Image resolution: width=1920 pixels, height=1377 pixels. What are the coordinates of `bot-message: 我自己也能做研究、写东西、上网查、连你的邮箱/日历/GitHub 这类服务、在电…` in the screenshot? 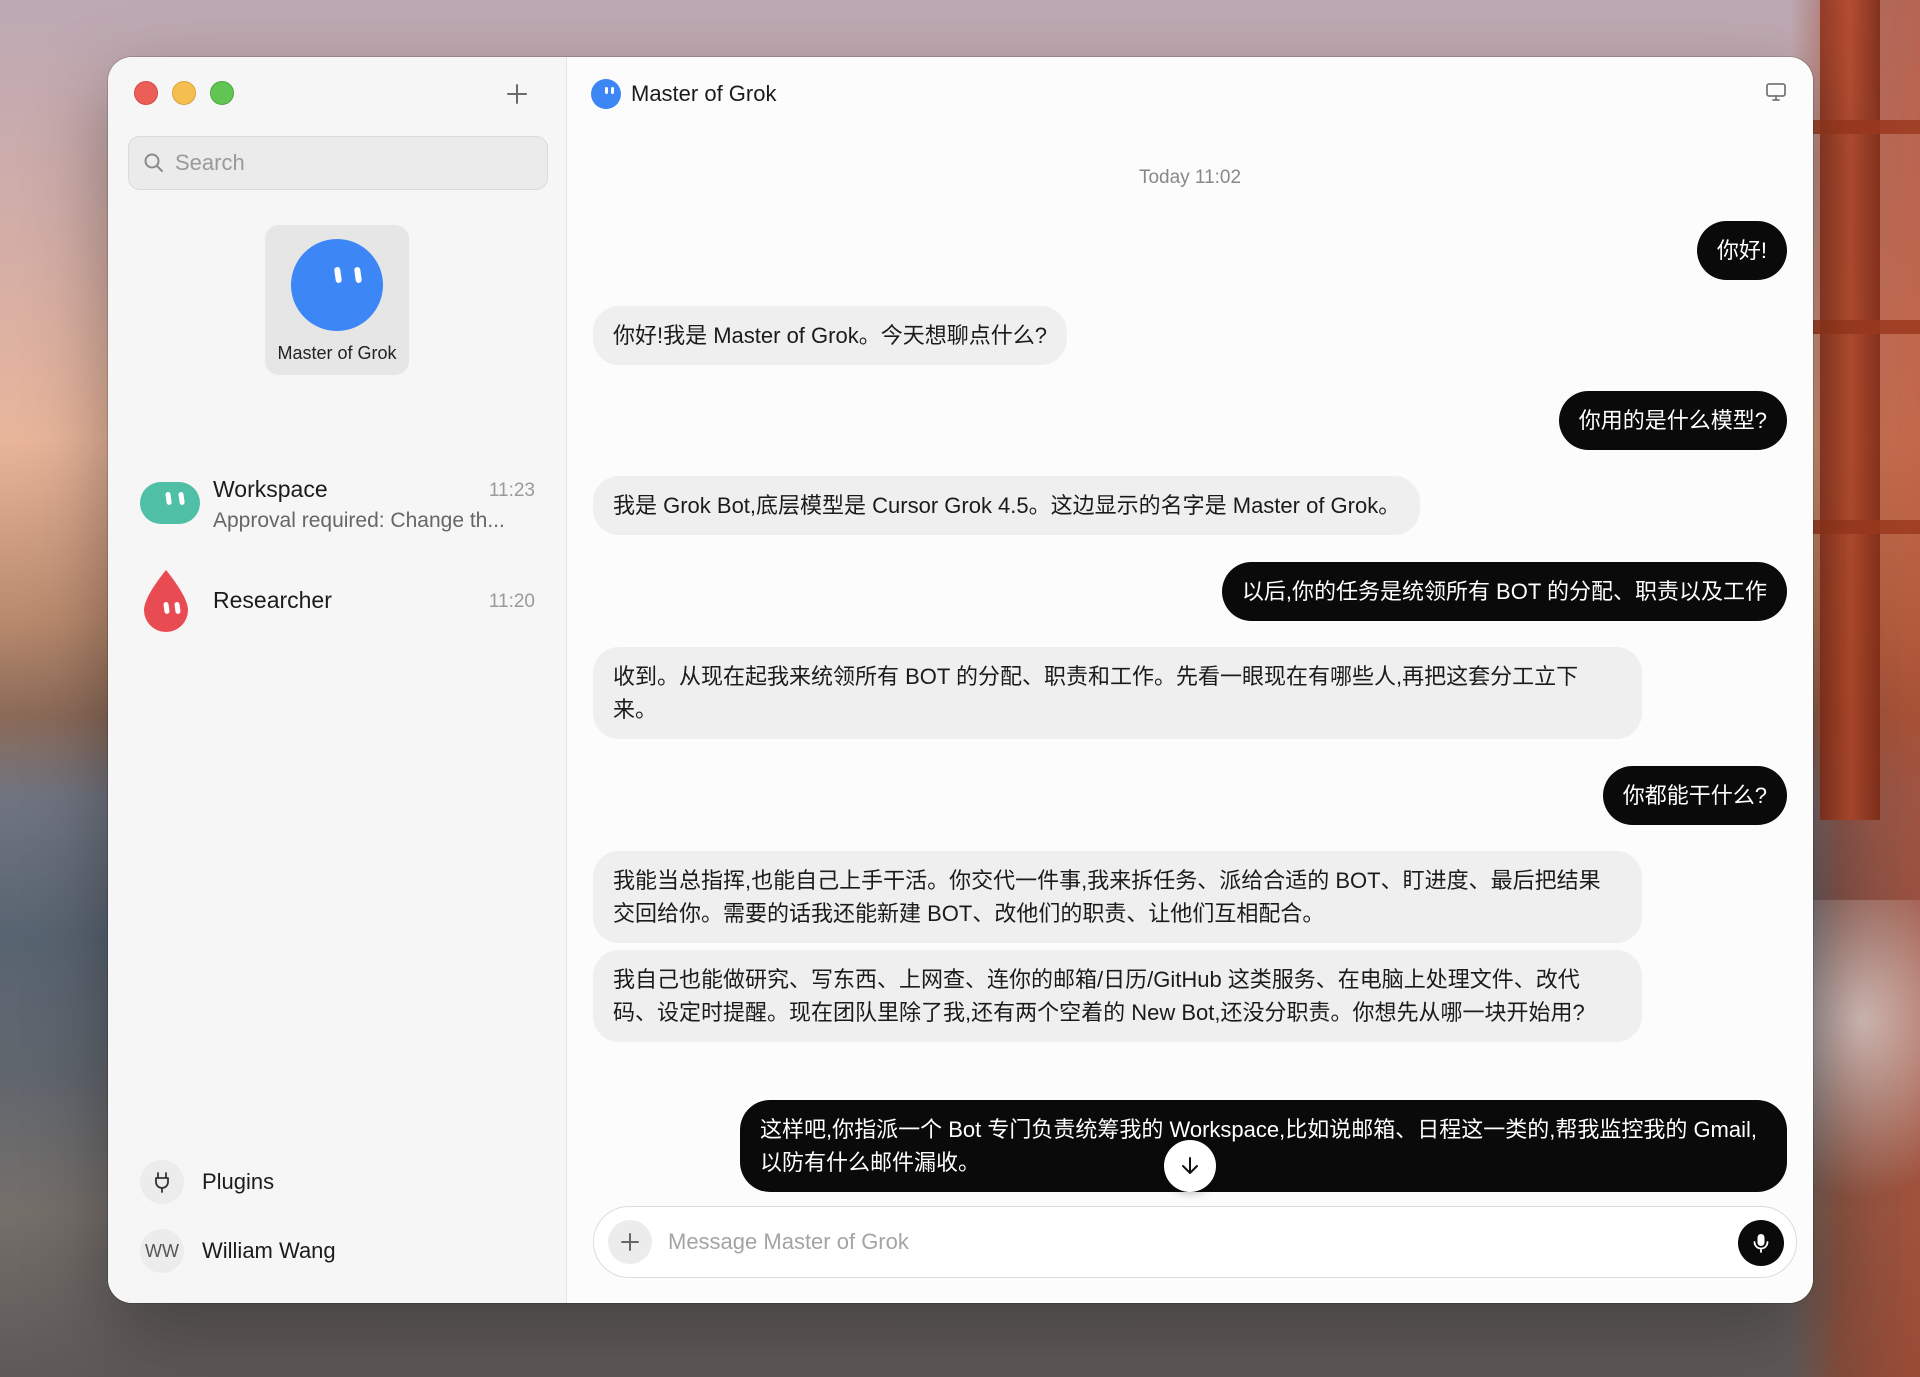 It's located at (1117, 996).